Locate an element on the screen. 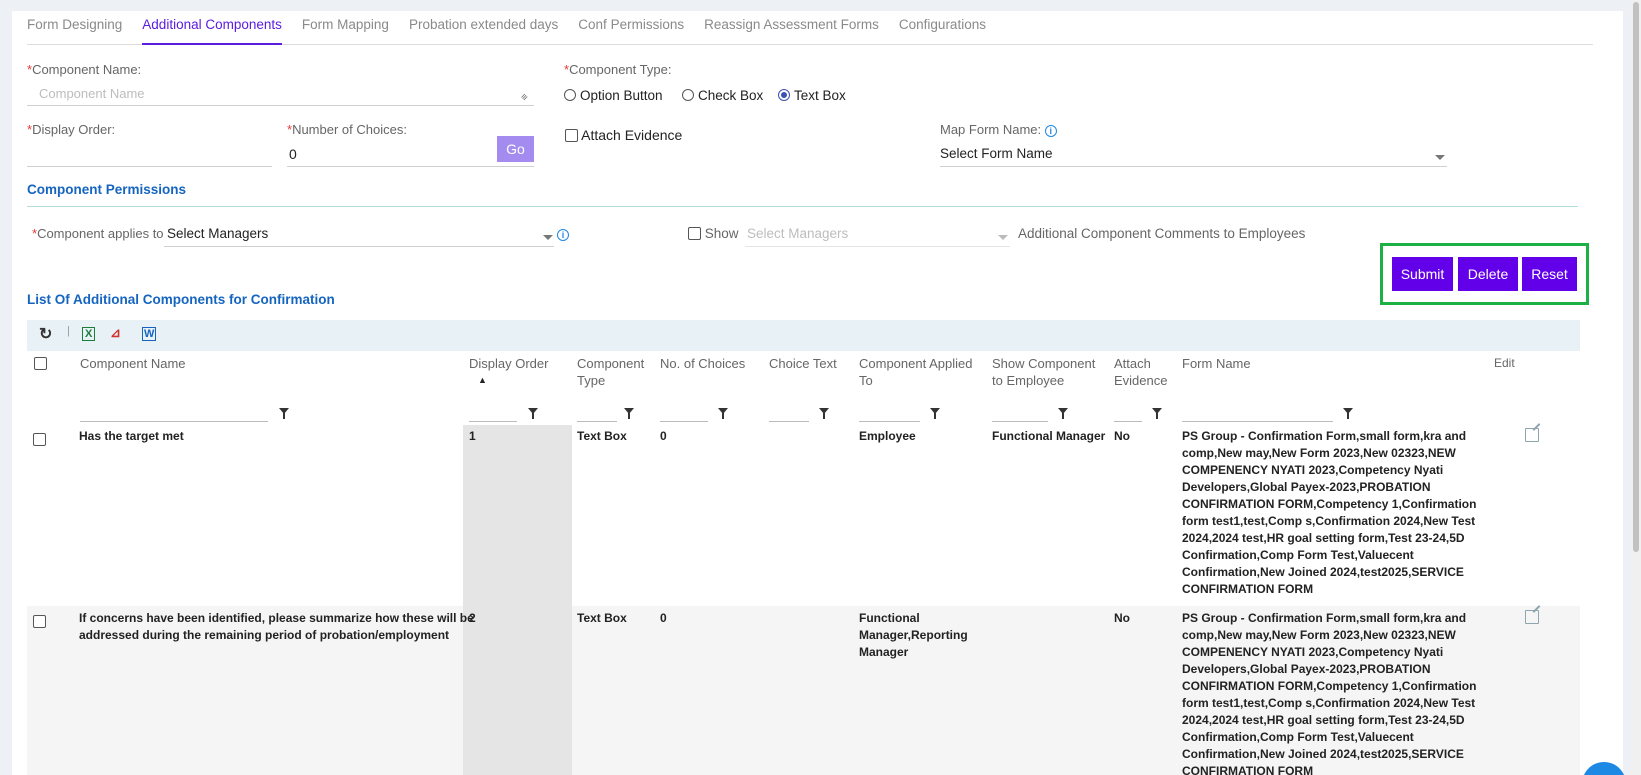 This screenshot has width=1641, height=775. tab-reassign-assessment-forms: Reassign Assessment Forms is located at coordinates (791, 27).